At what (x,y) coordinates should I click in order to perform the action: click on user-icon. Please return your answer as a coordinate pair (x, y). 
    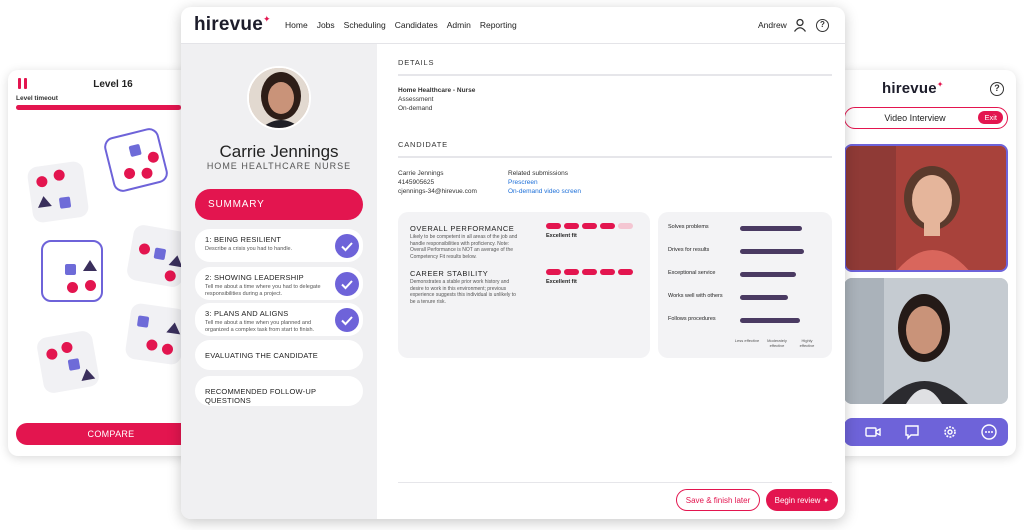
    Looking at the image, I should click on (800, 25).